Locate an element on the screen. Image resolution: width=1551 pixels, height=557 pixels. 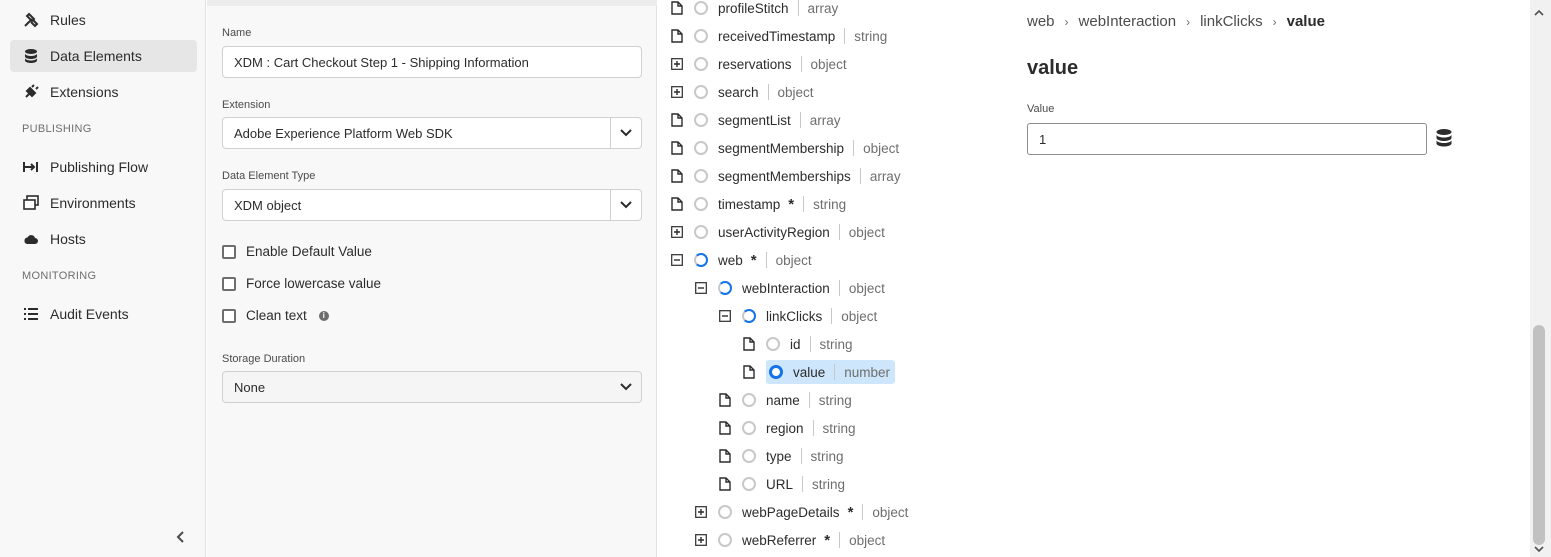
tree-row: id string is located at coordinates (797, 344).